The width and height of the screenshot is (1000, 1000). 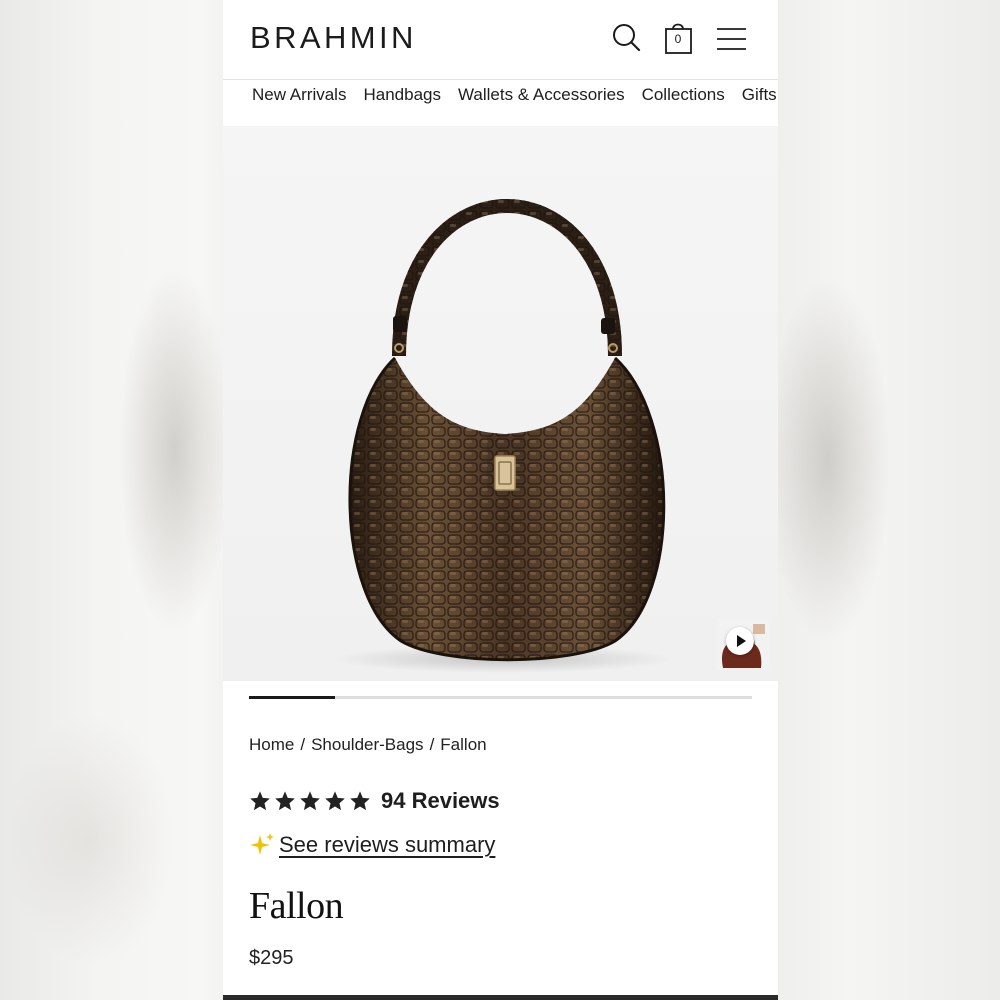 I want to click on breadcrumb-home: Home, so click(x=271, y=744).